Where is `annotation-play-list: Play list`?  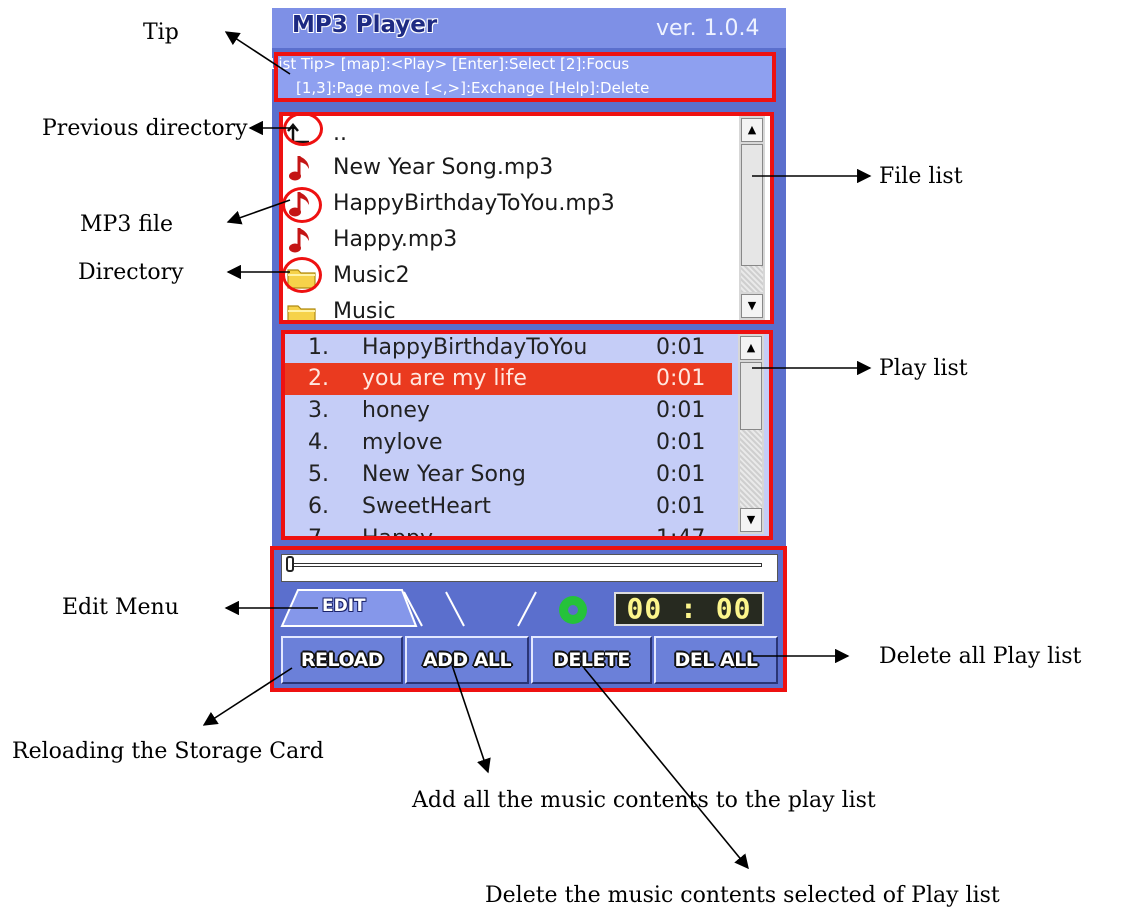
annotation-play-list: Play list is located at coordinates (923, 368).